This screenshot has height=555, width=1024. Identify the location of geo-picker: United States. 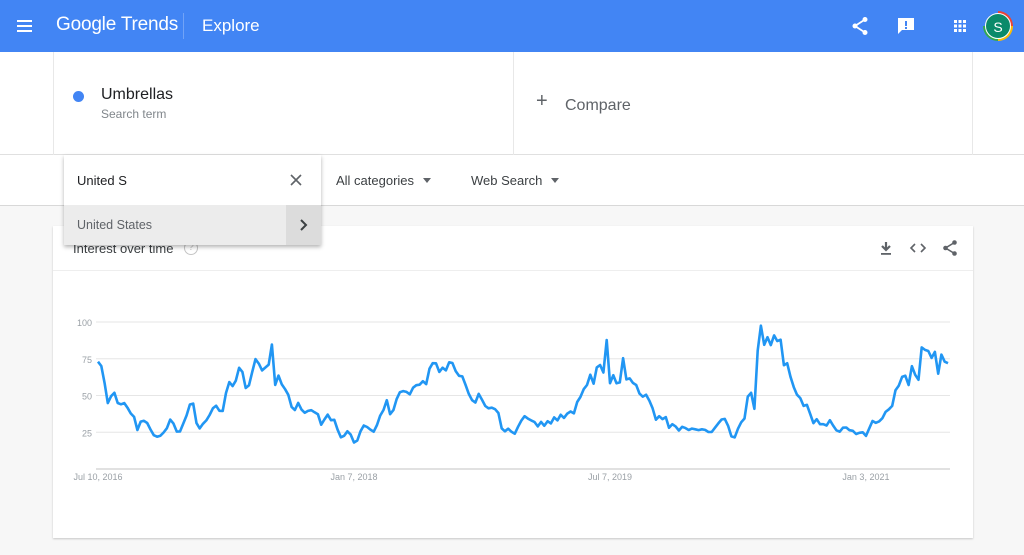
(192, 200).